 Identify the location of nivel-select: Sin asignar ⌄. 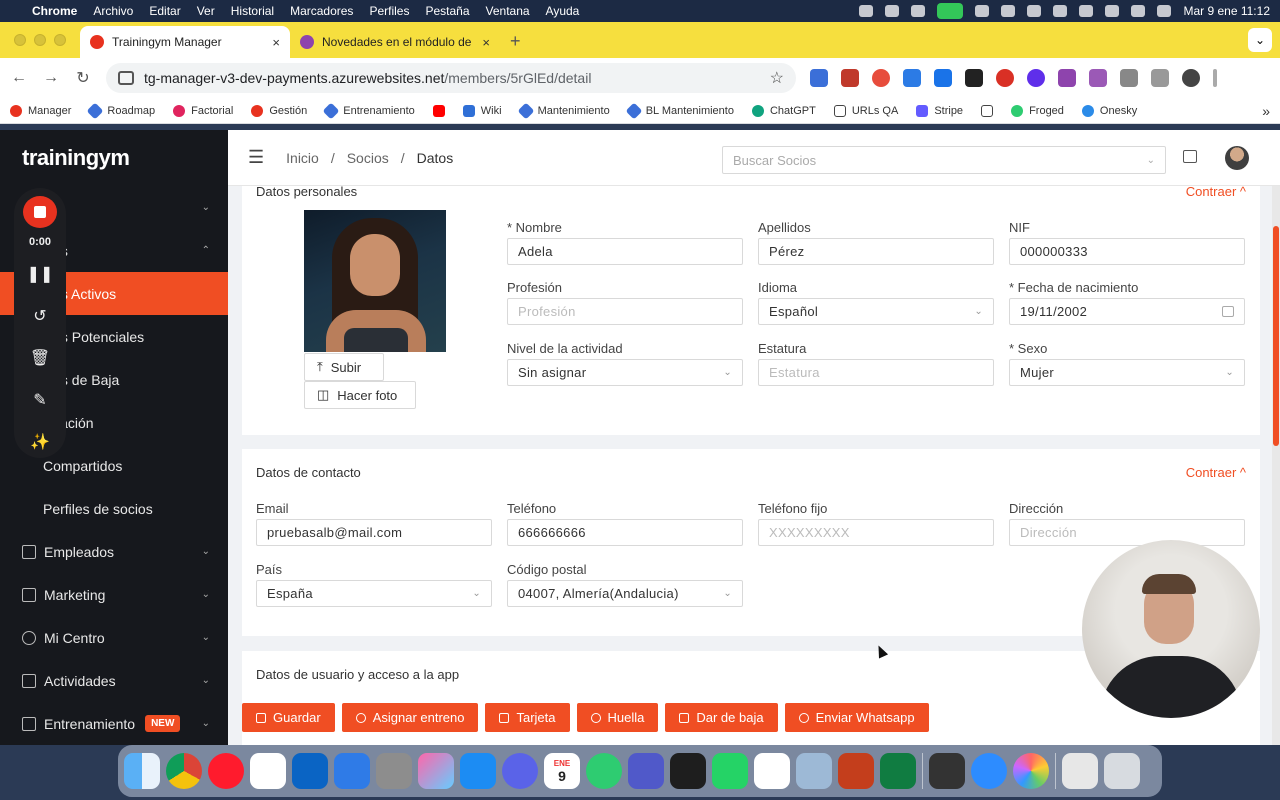
(625, 372).